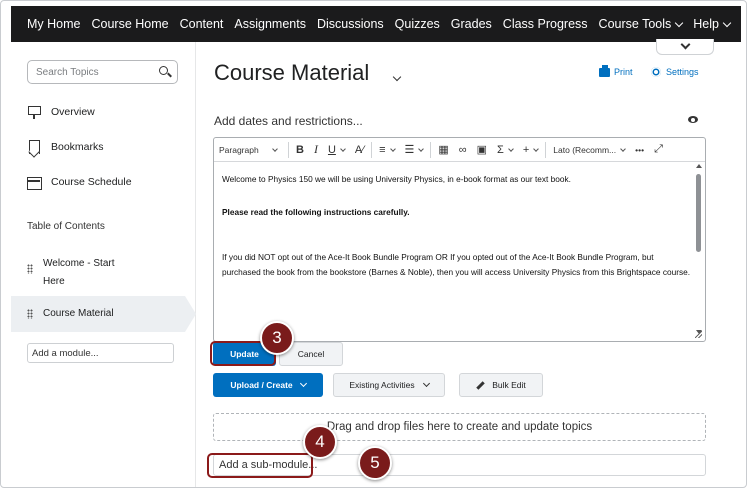  I want to click on align-icon: ≡, so click(386, 150).